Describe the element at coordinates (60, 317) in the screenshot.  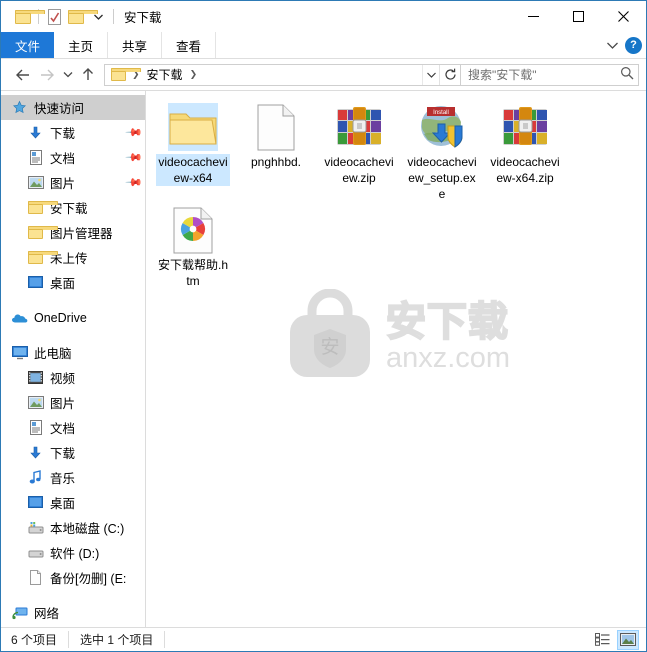
I see `sidebar-item-label: OneDrive` at that location.